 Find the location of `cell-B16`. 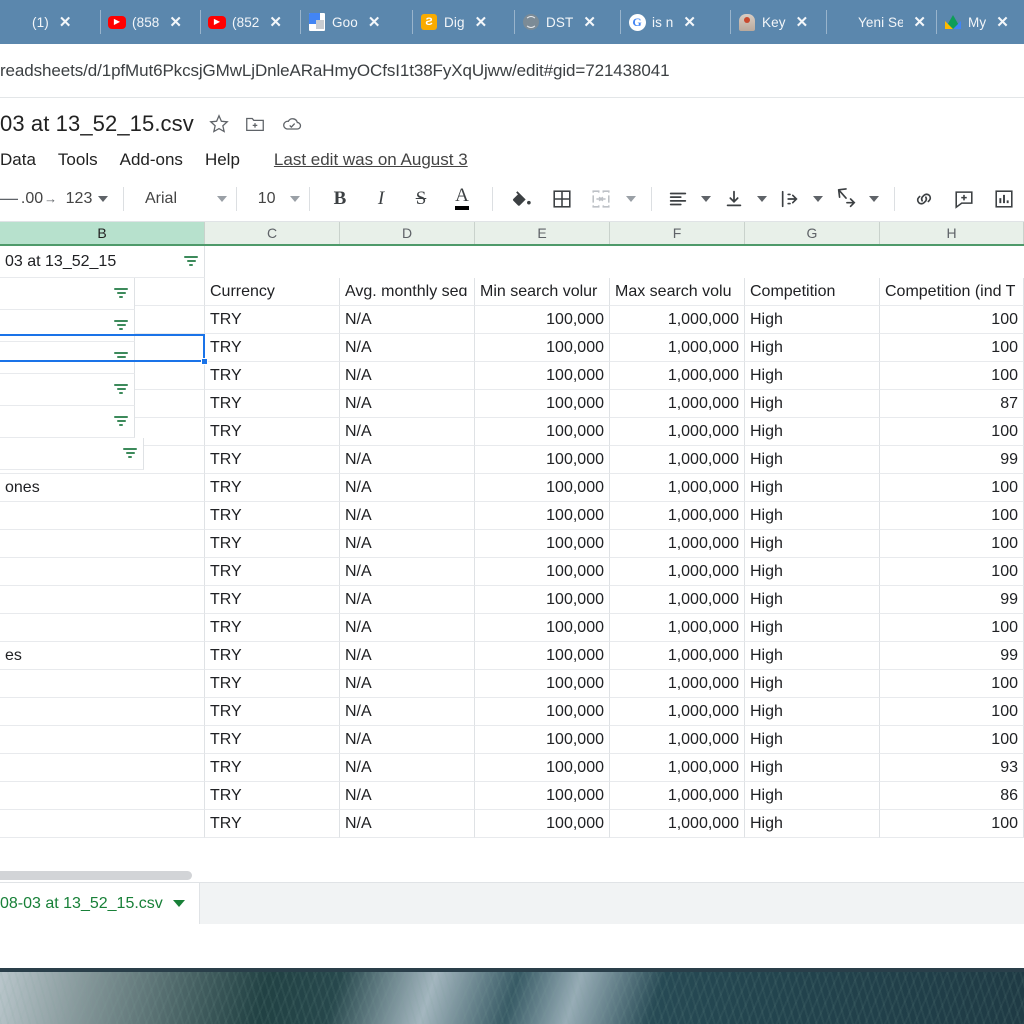

cell-B16 is located at coordinates (102, 740).